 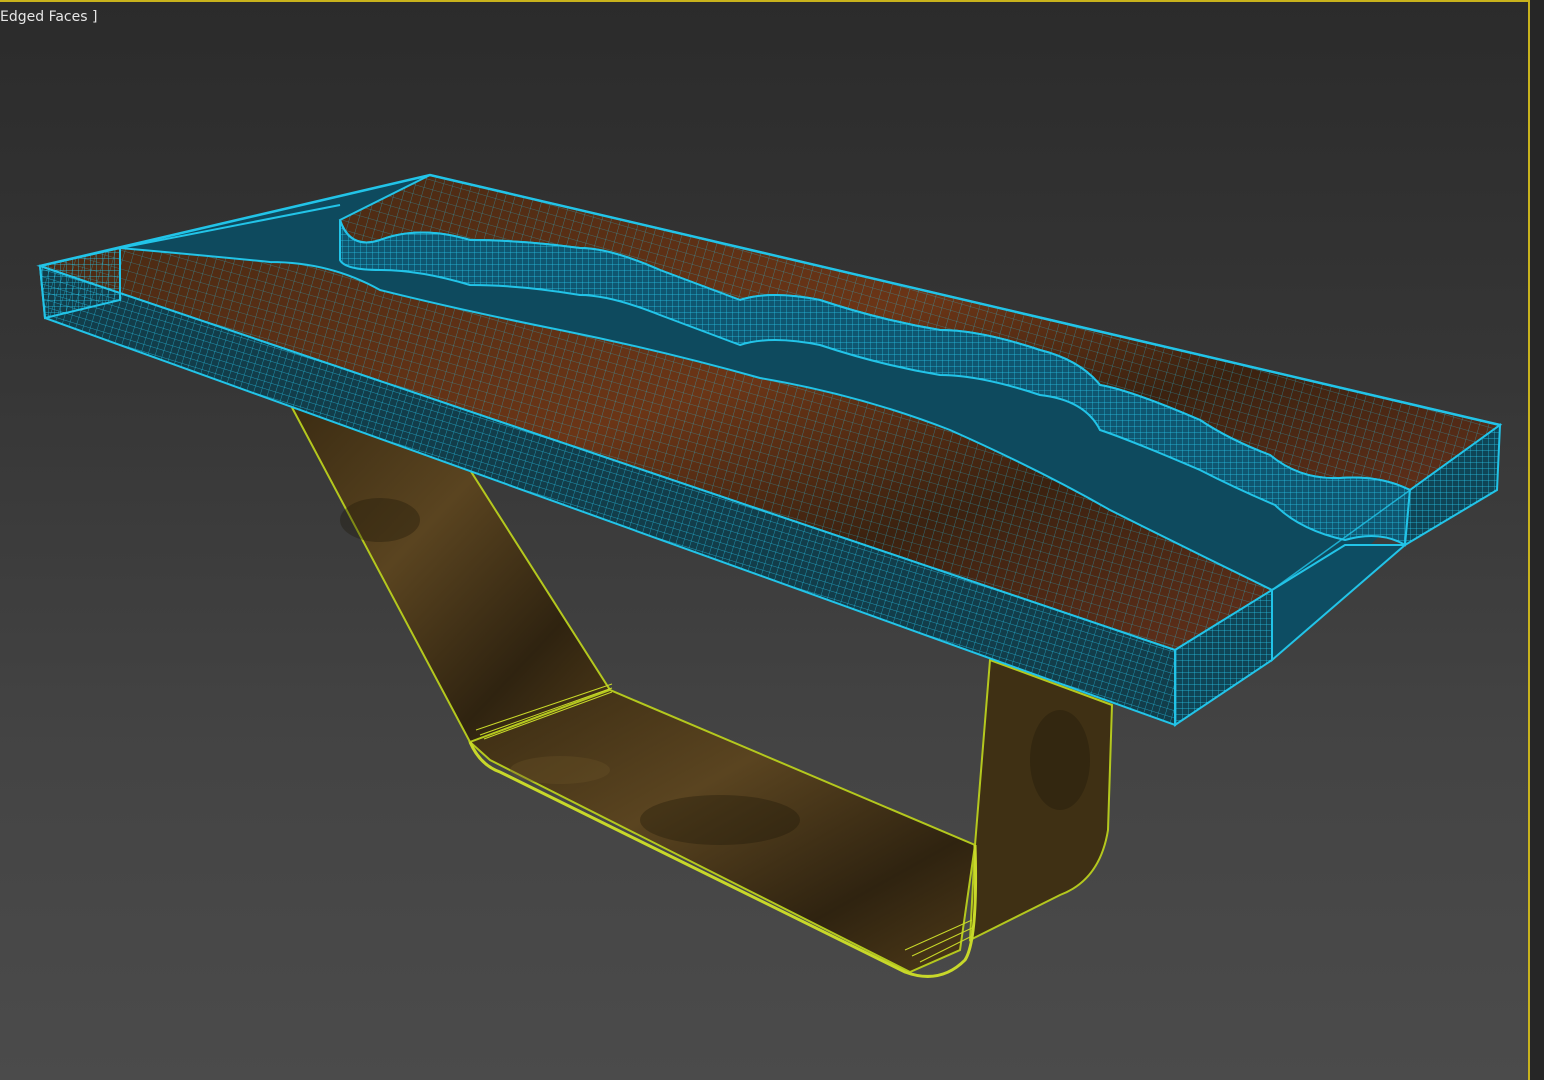 I want to click on viewport-edge-strip, so click(x=1537, y=540).